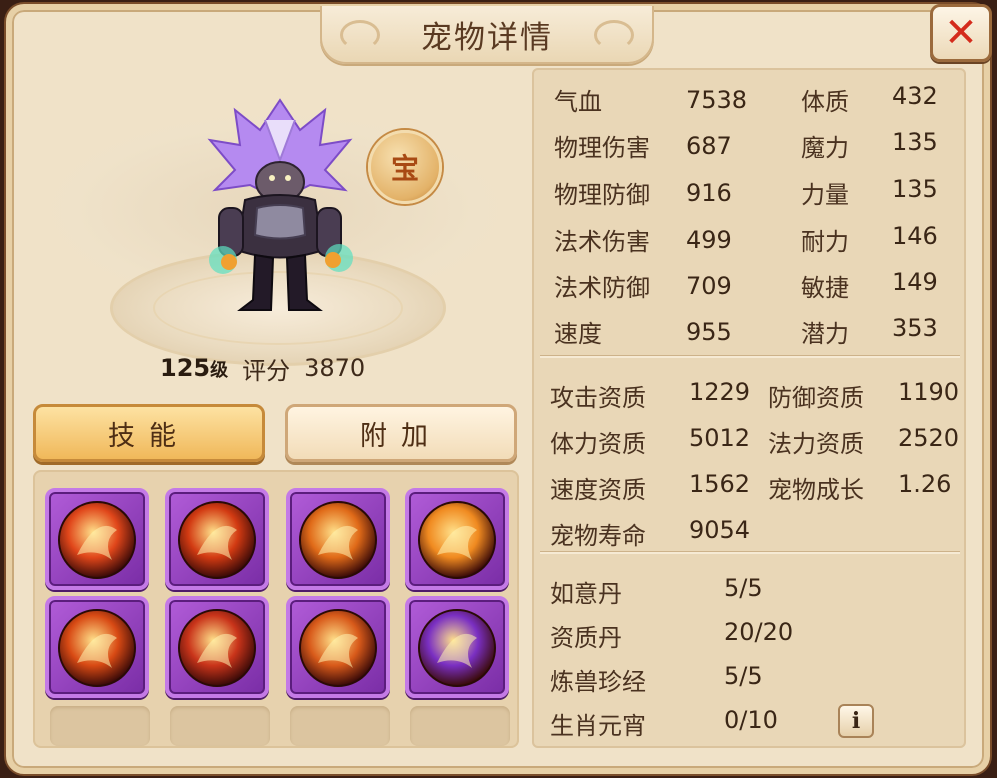 This screenshot has height=778, width=997. What do you see at coordinates (602, 288) in the screenshot?
I see `attribute-label: 法术防御` at bounding box center [602, 288].